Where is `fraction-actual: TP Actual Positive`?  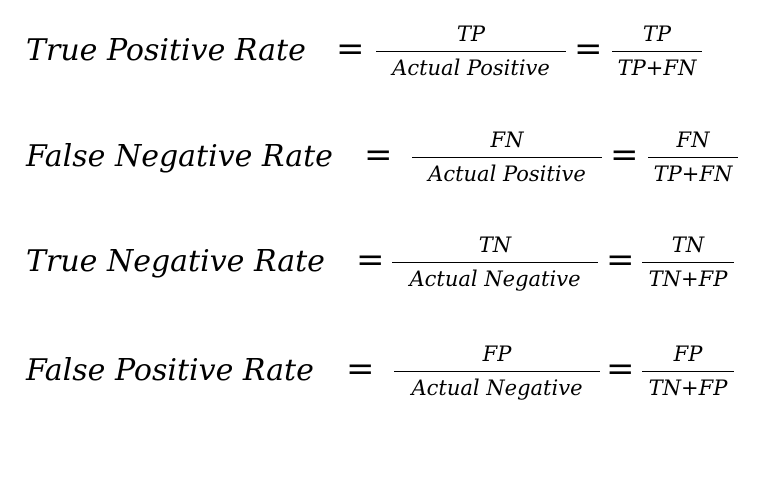 fraction-actual: TP Actual Positive is located at coordinates (471, 53).